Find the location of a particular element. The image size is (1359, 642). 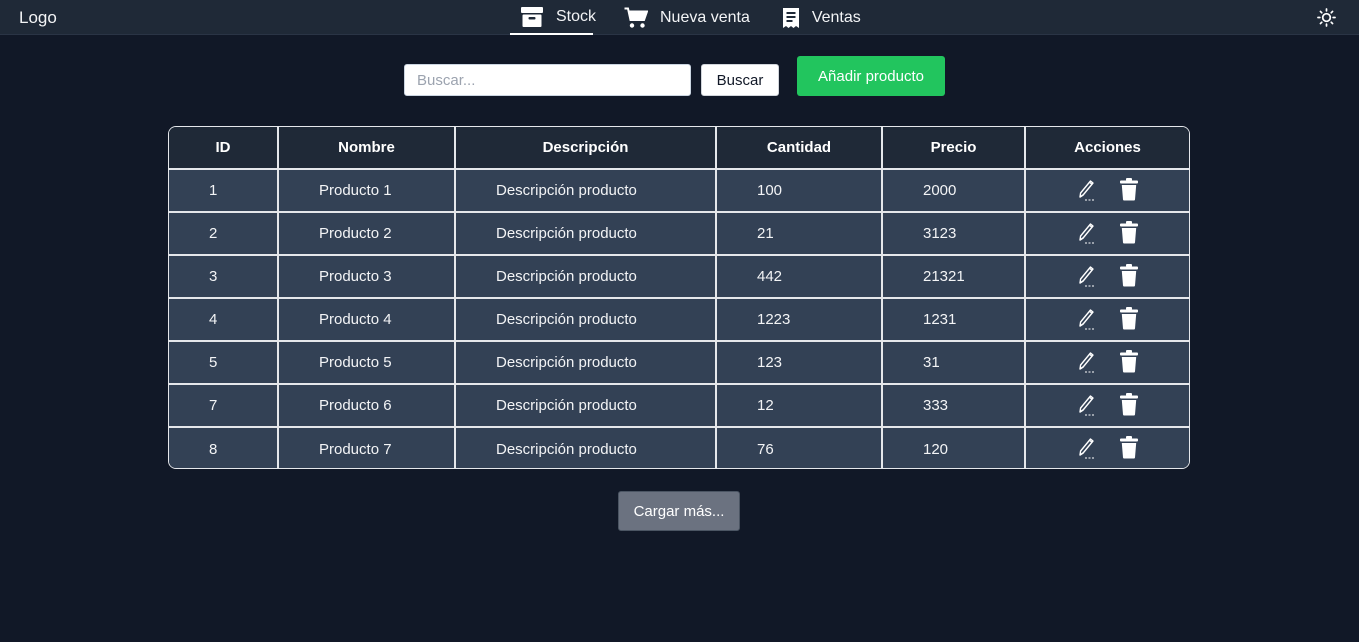

add-product-button: Añadir producto is located at coordinates (871, 76).